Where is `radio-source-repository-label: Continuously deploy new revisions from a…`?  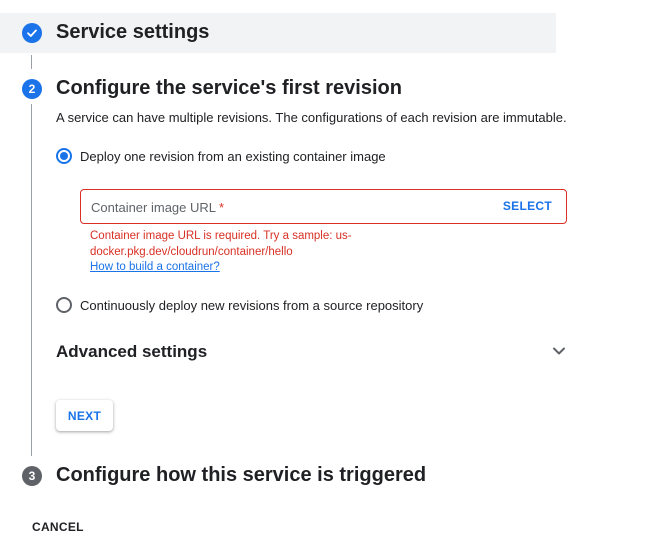
radio-source-repository-label: Continuously deploy new revisions from a… is located at coordinates (252, 305).